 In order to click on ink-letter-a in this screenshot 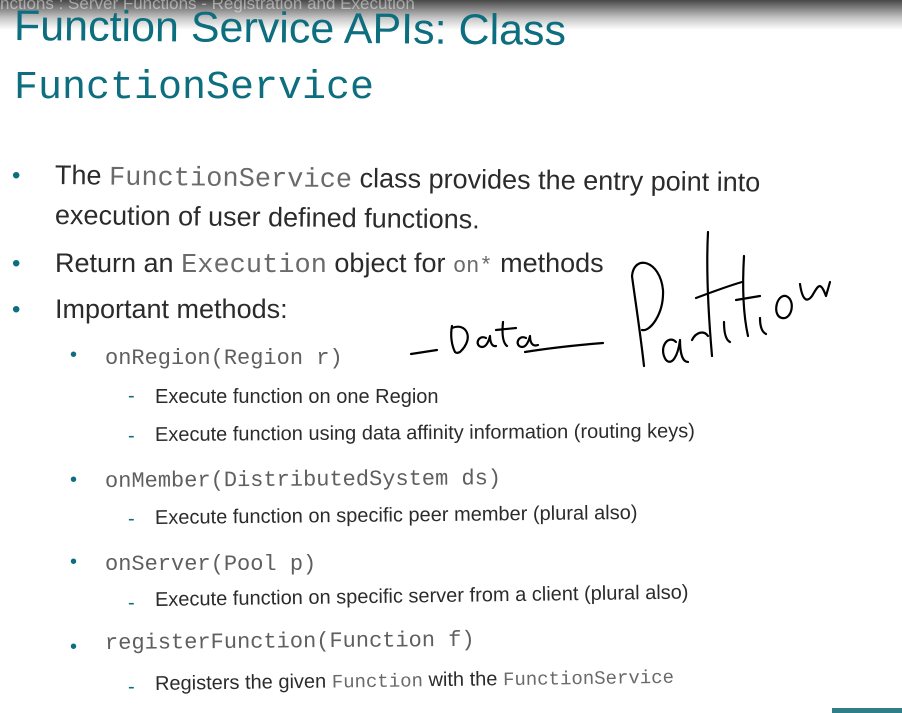, I will do `click(487, 341)`.